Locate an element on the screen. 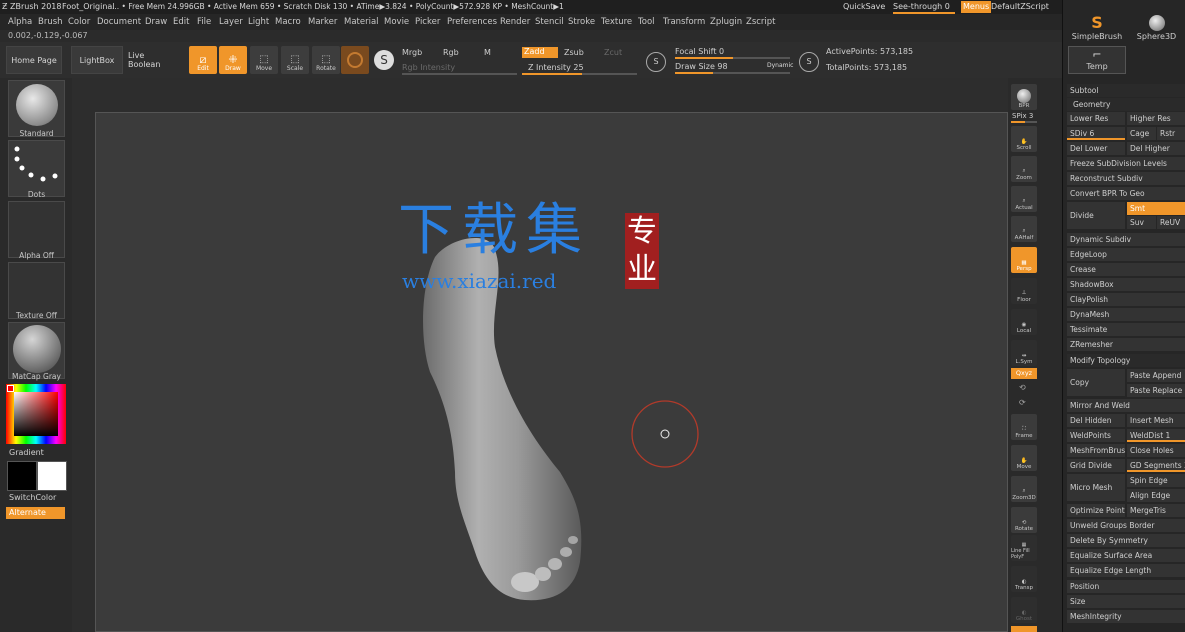  menu-alpha: Alpha is located at coordinates (20, 22).